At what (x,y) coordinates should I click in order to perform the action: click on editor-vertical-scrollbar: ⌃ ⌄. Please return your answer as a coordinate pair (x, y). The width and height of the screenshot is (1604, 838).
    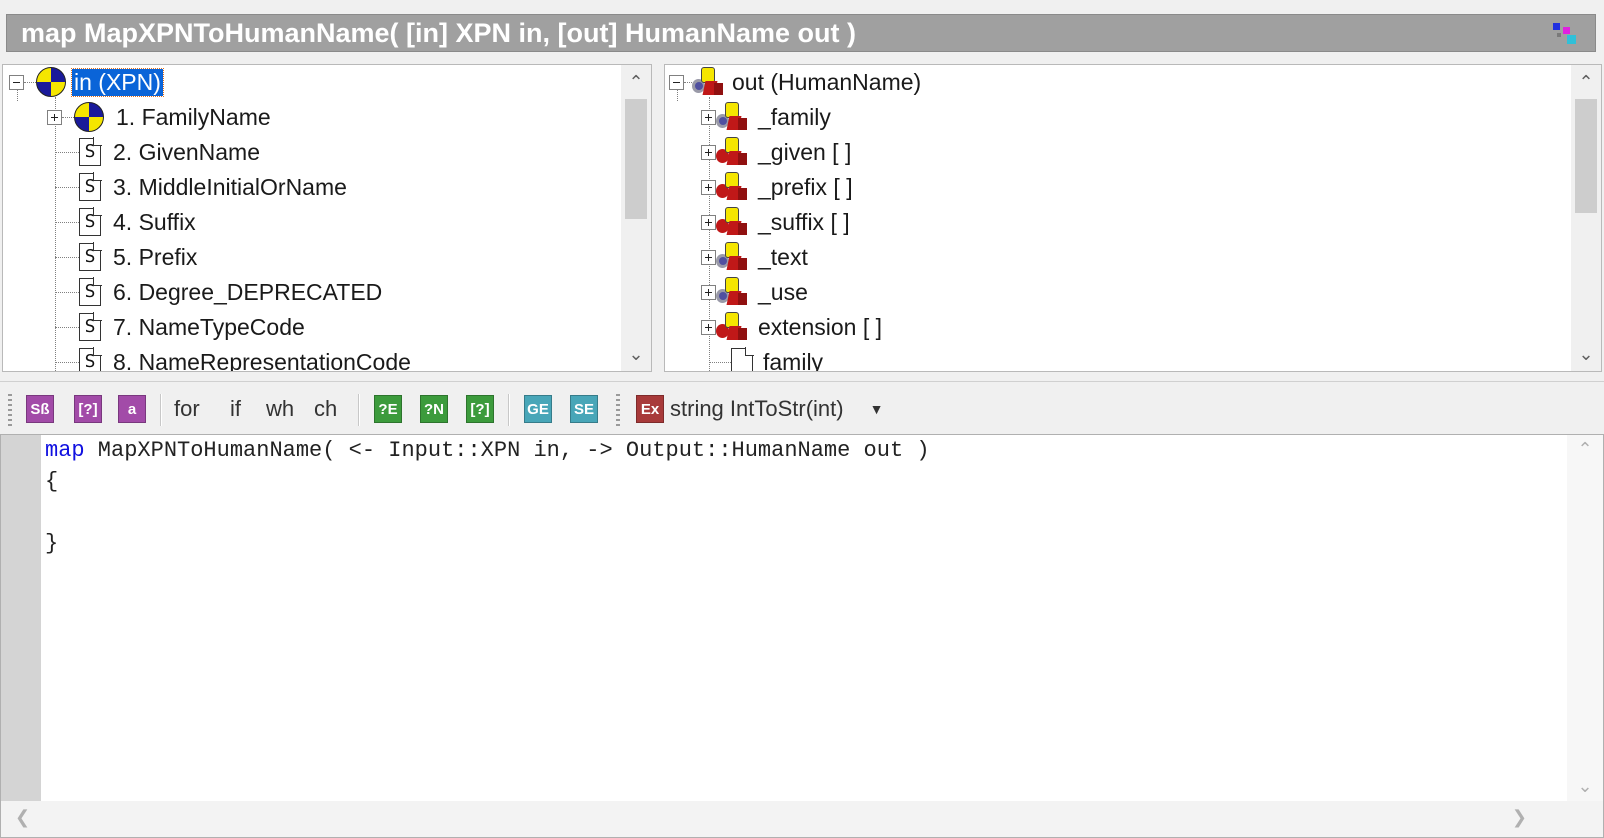
    Looking at the image, I should click on (1585, 618).